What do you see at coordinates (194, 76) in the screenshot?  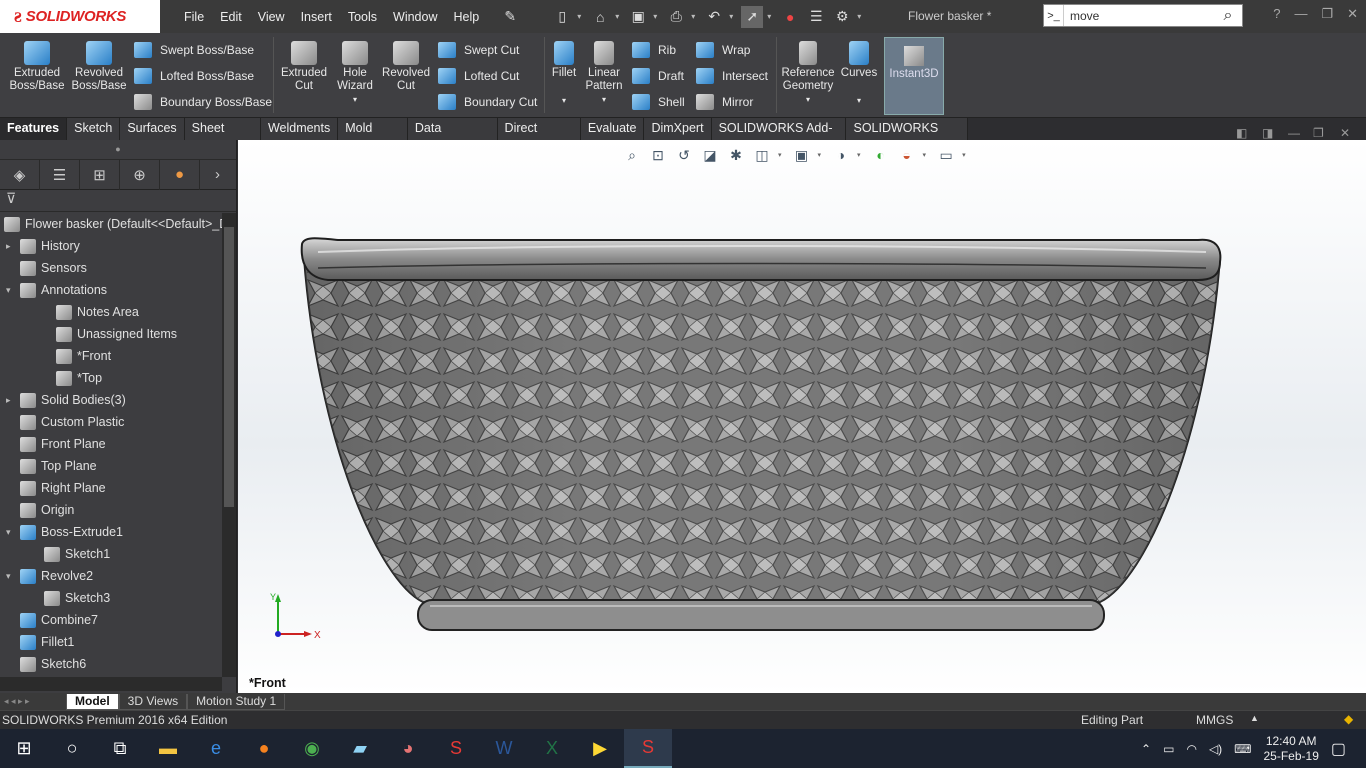 I see `lofted-boss-button: Lofted Boss/Base` at bounding box center [194, 76].